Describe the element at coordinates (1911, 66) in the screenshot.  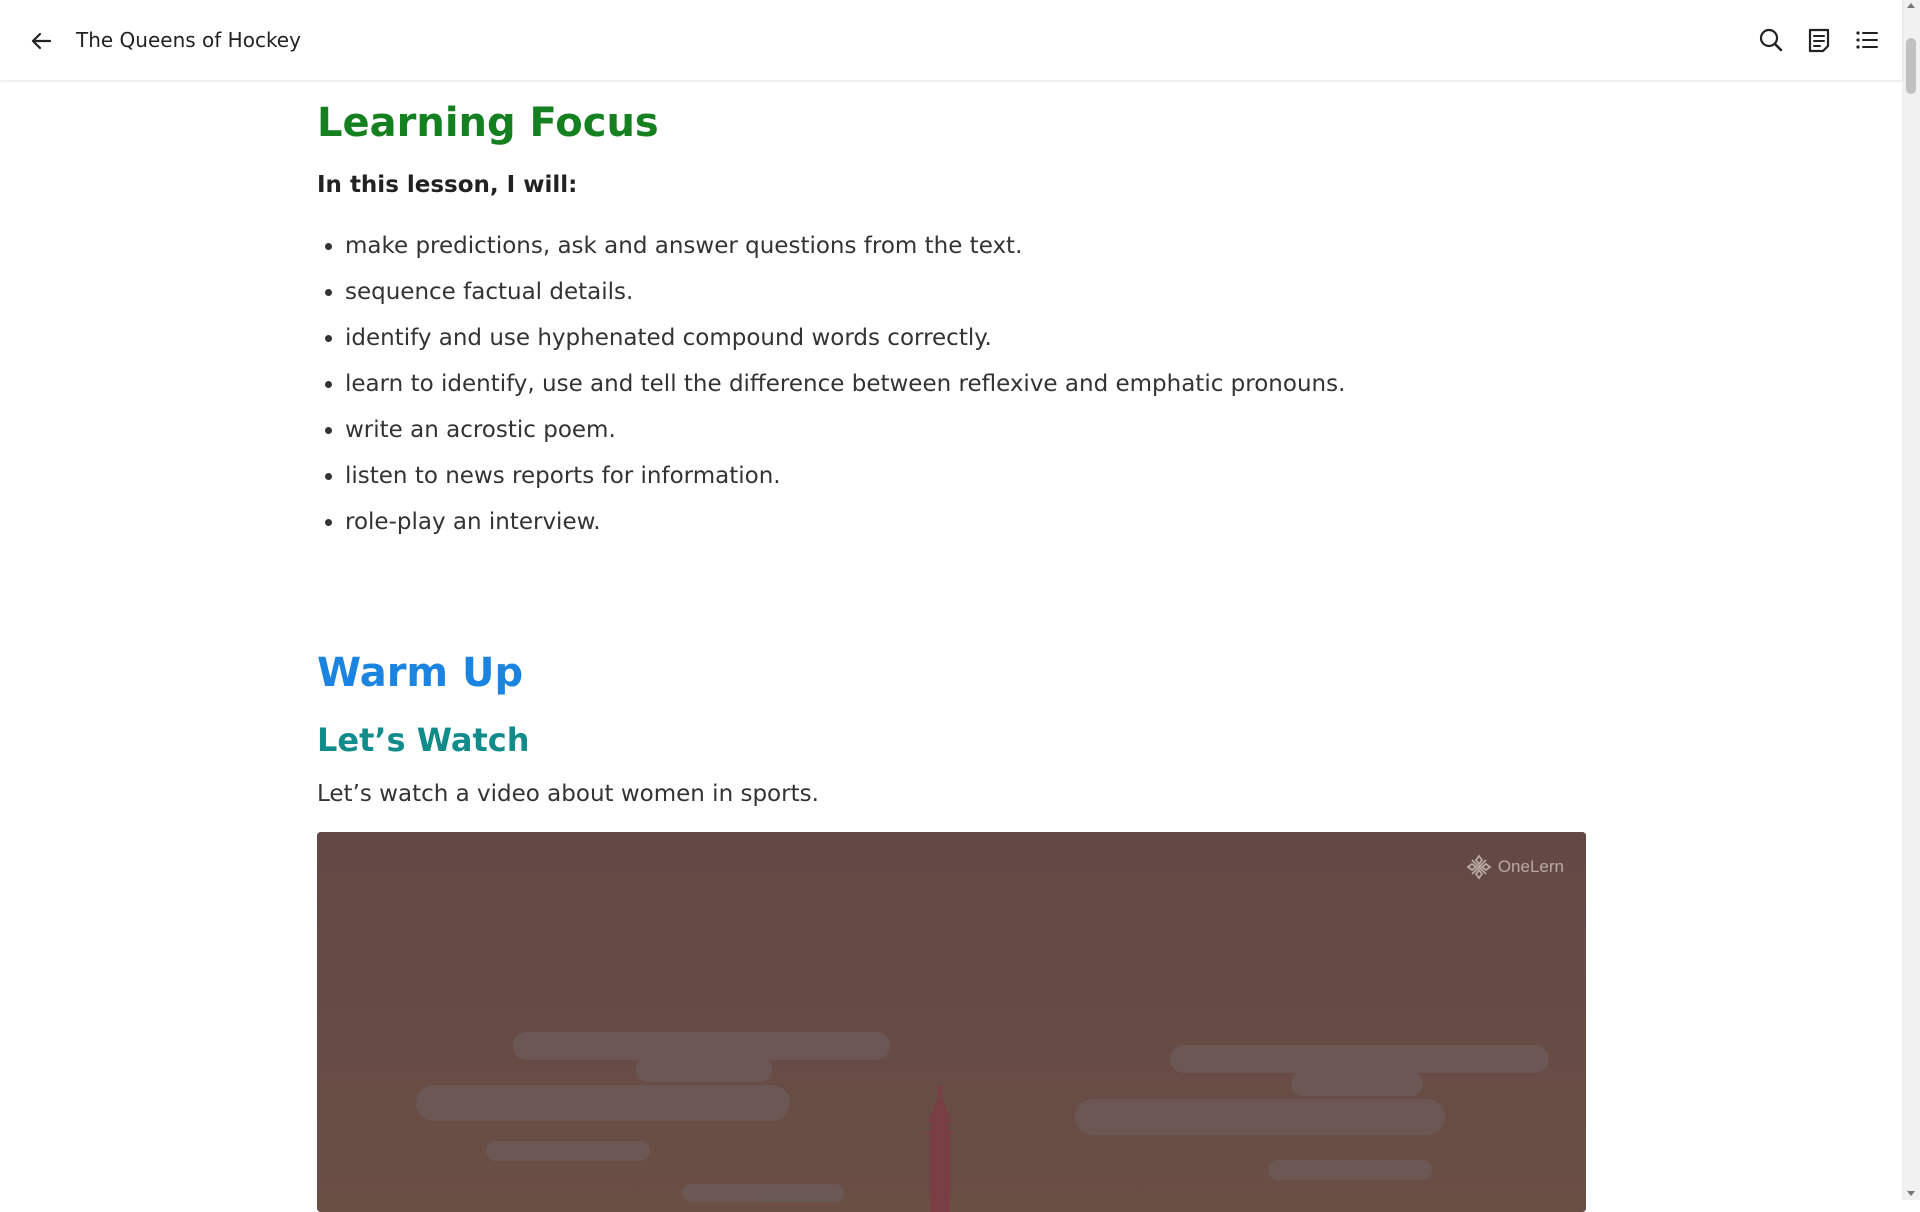
I see `scroll-thumb` at that location.